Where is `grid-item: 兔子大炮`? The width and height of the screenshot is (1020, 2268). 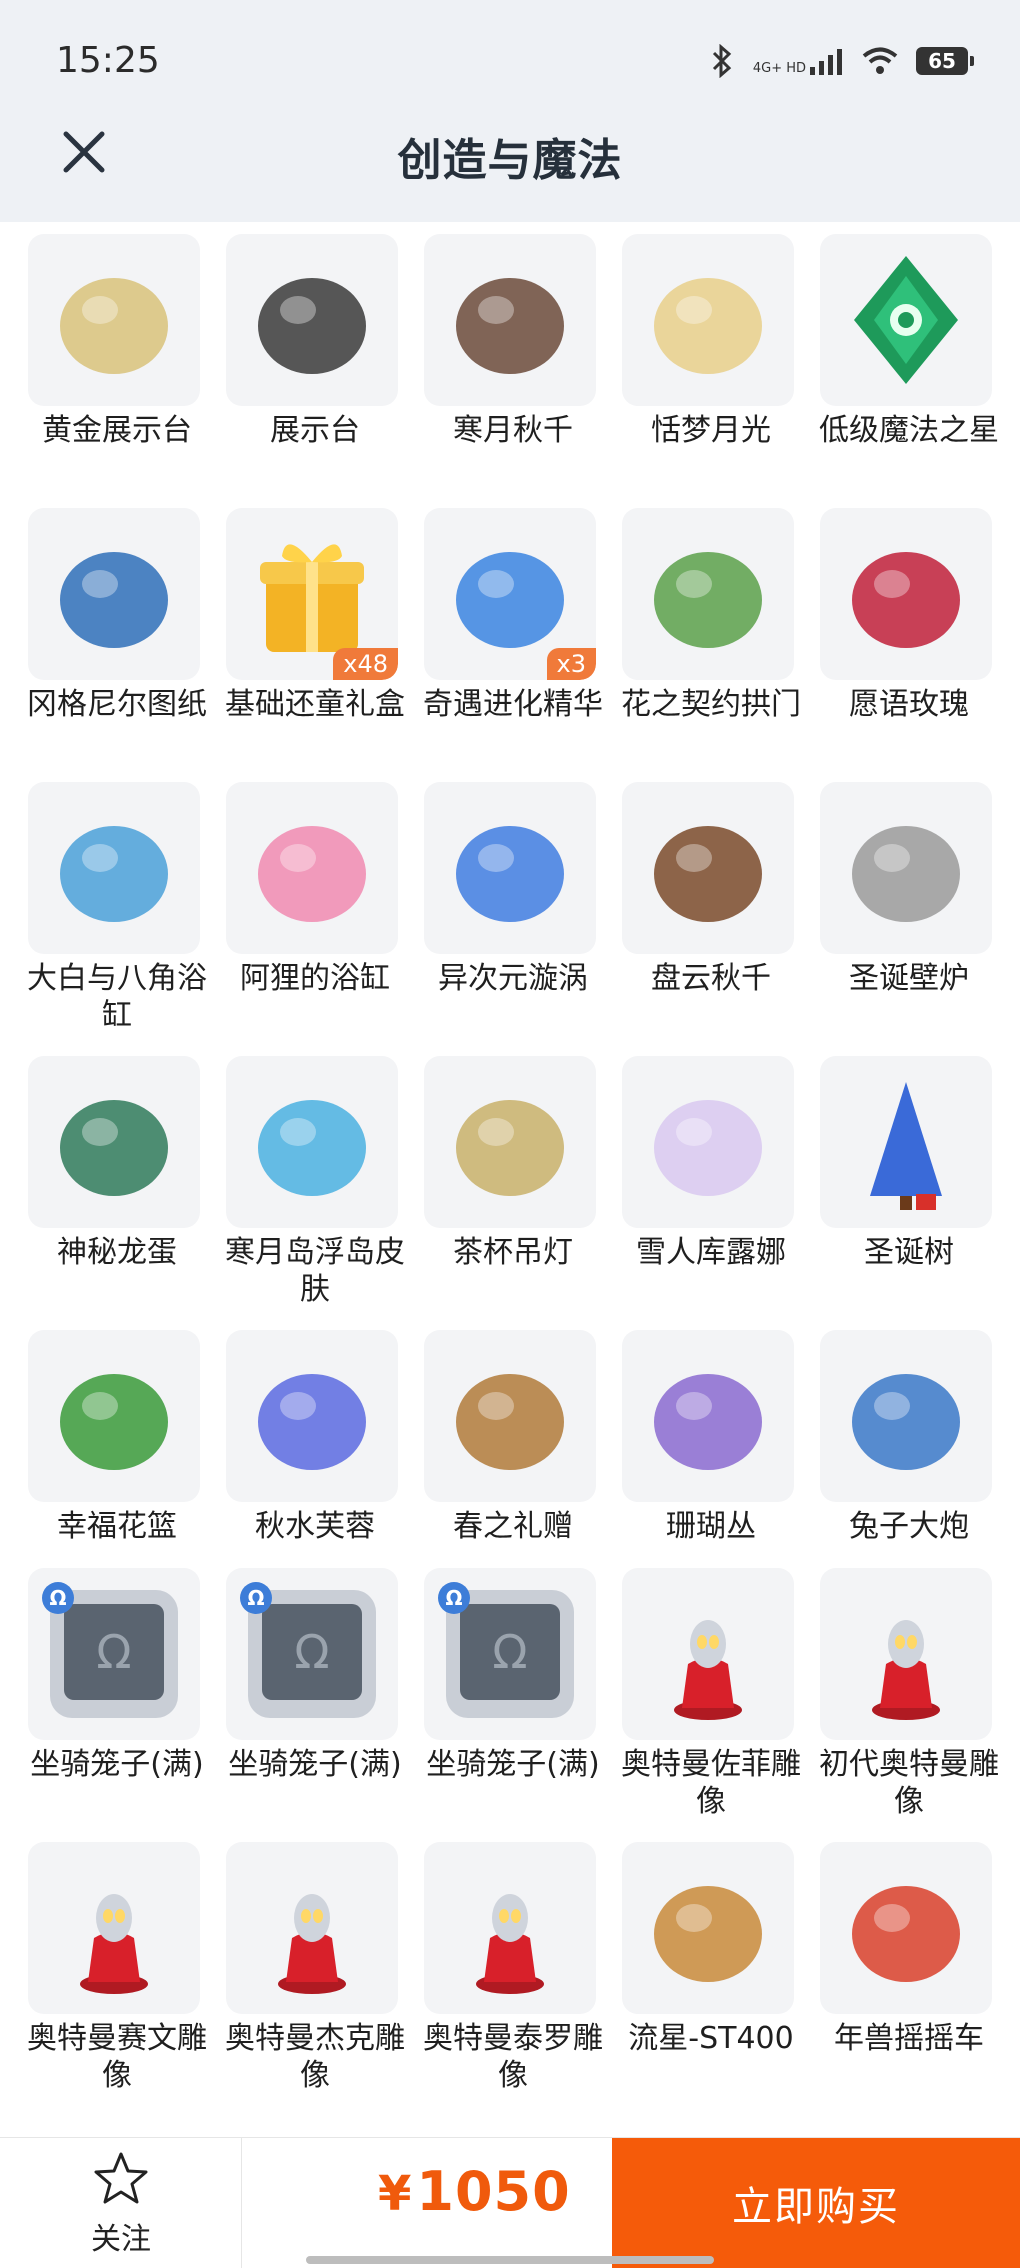 grid-item: 兔子大炮 is located at coordinates (909, 1460).